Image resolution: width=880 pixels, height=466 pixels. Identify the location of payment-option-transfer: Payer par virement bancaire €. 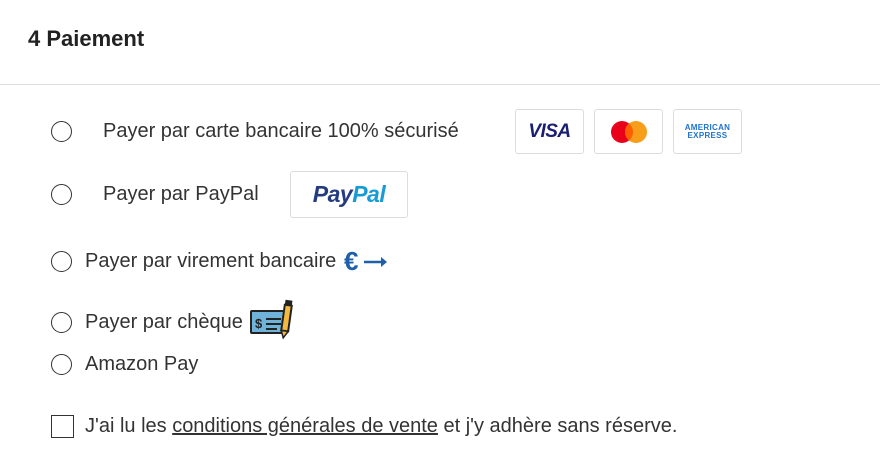
(219, 261).